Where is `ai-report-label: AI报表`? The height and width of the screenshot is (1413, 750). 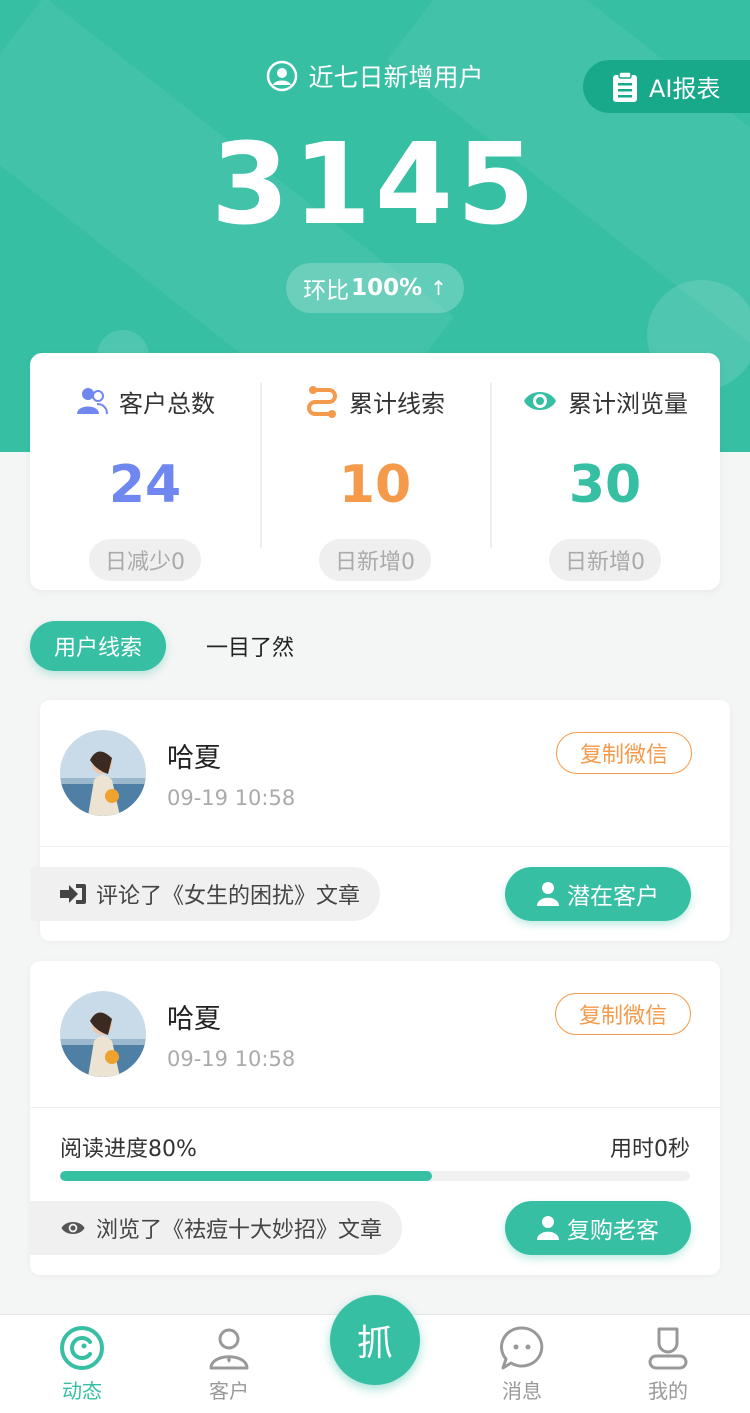
ai-report-label: AI报表 is located at coordinates (685, 89).